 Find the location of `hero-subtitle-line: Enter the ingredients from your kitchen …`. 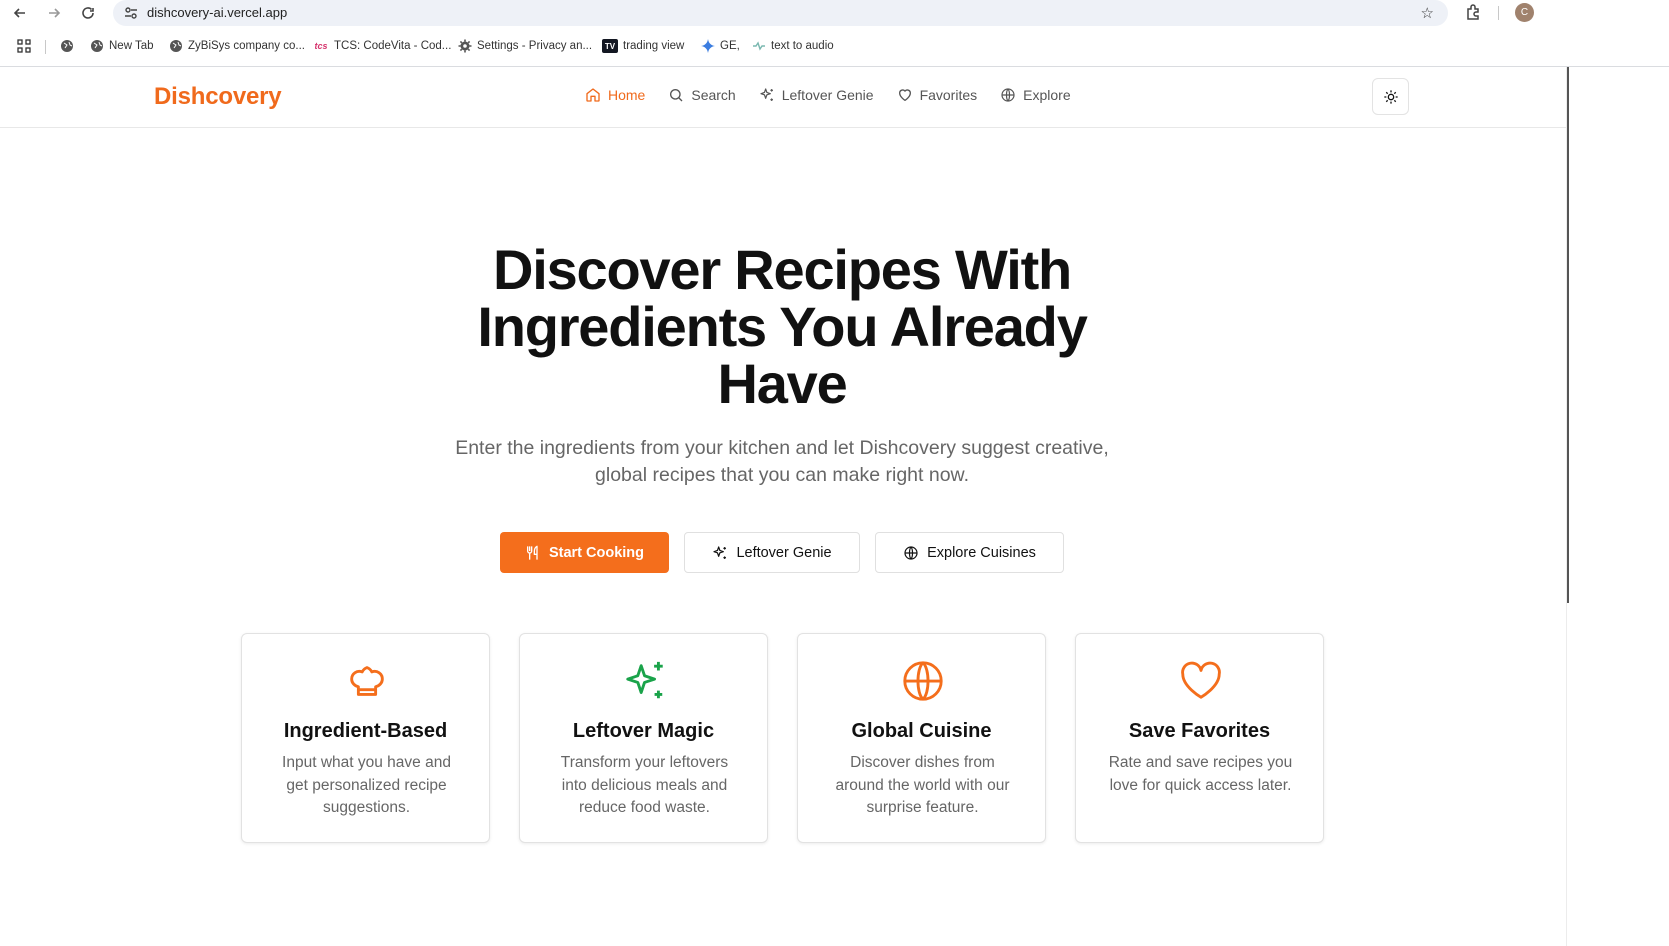

hero-subtitle-line: Enter the ingredients from your kitchen … is located at coordinates (782, 448).